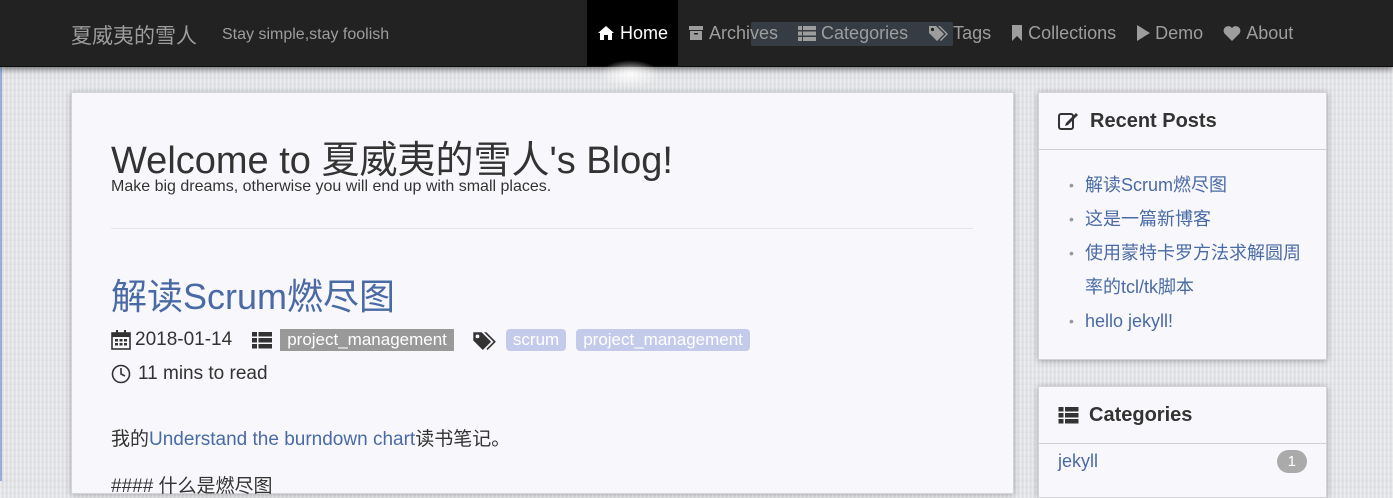 This screenshot has height=498, width=1393. Describe the element at coordinates (1153, 120) in the screenshot. I see `recent-posts-title: Recent Posts` at that location.